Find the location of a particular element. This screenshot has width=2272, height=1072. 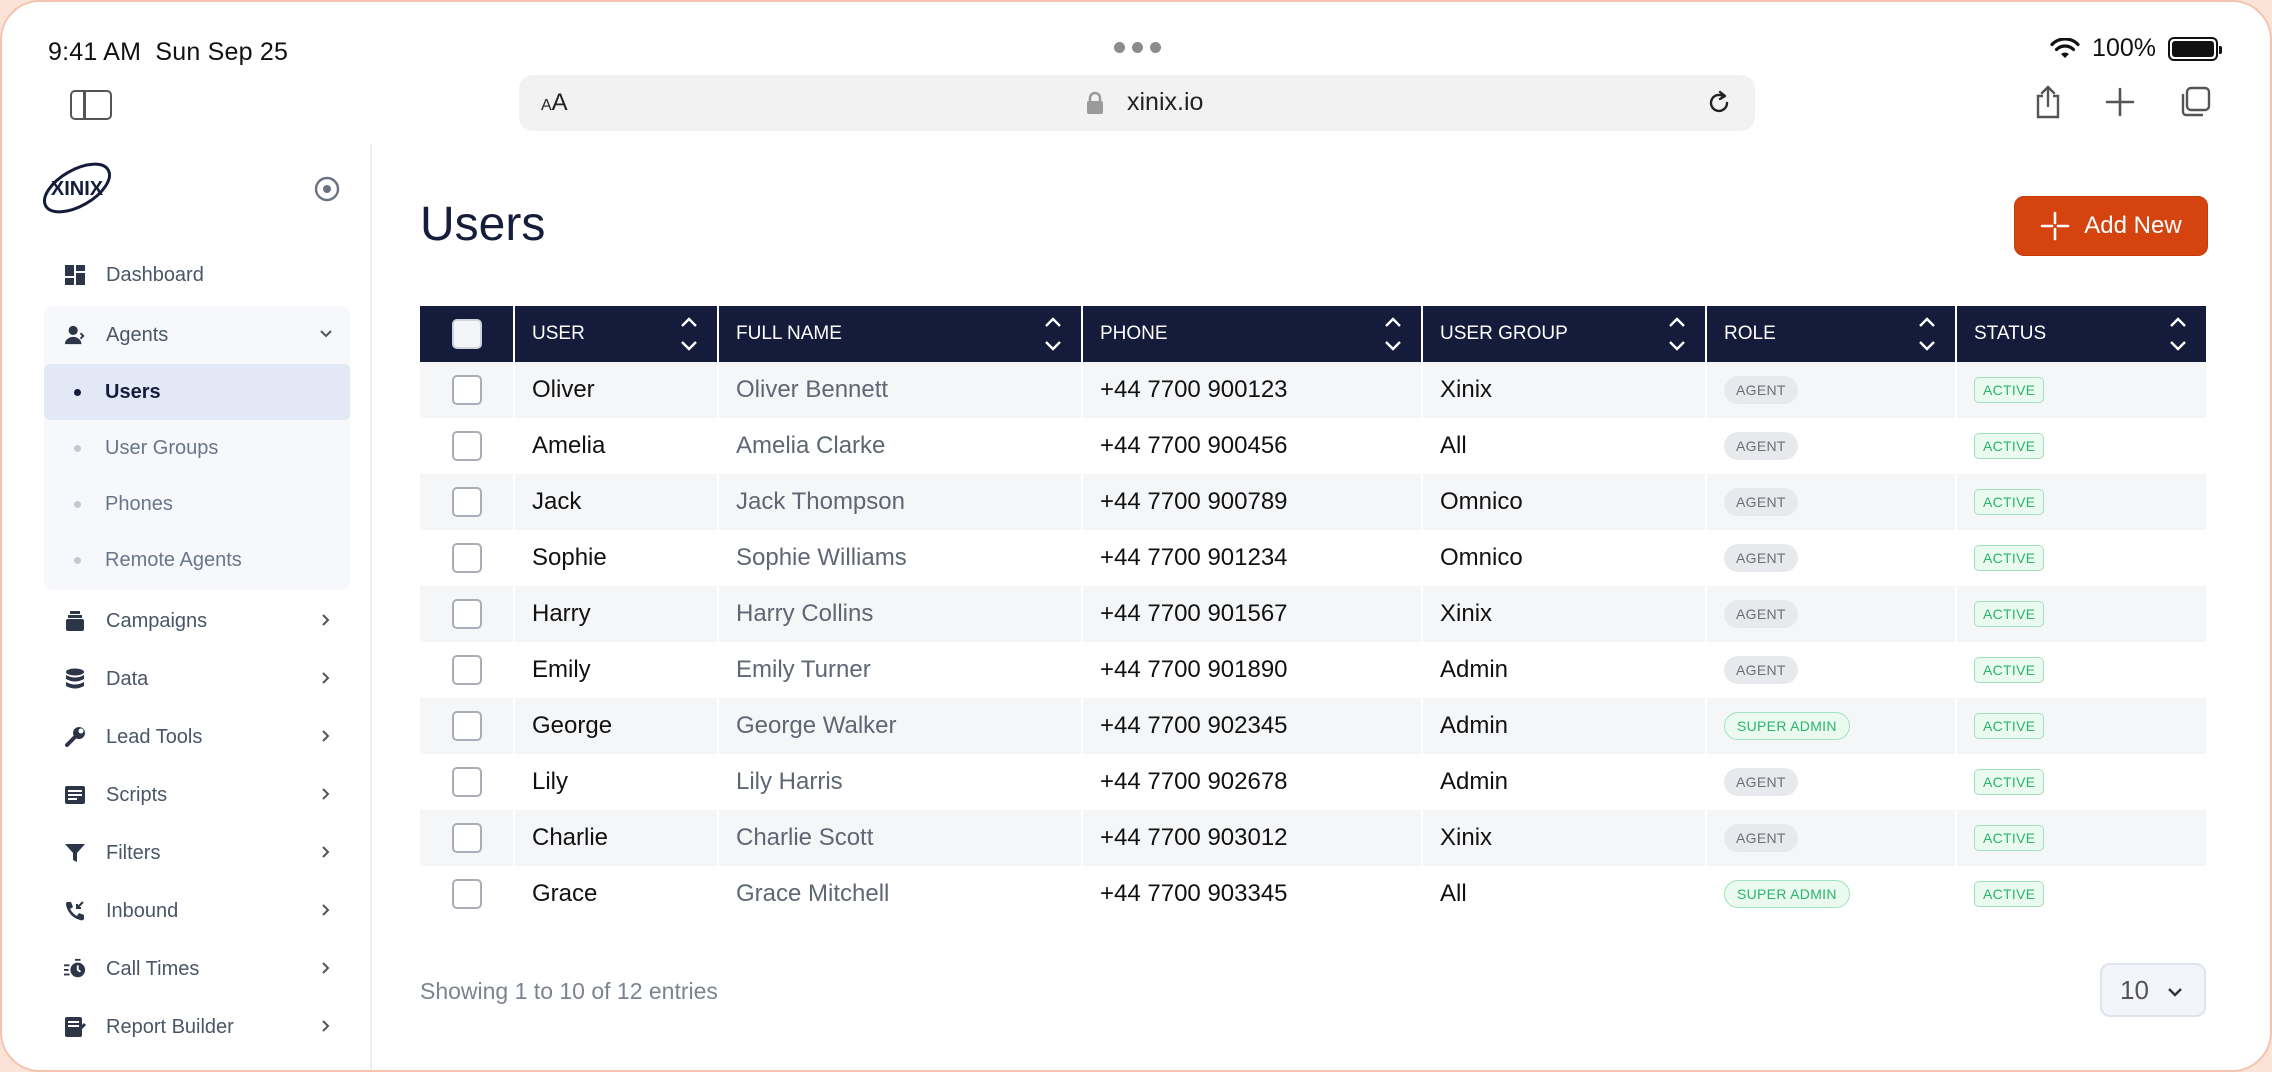

sidebar-item-campaigns: Campaigns is located at coordinates (197, 621).